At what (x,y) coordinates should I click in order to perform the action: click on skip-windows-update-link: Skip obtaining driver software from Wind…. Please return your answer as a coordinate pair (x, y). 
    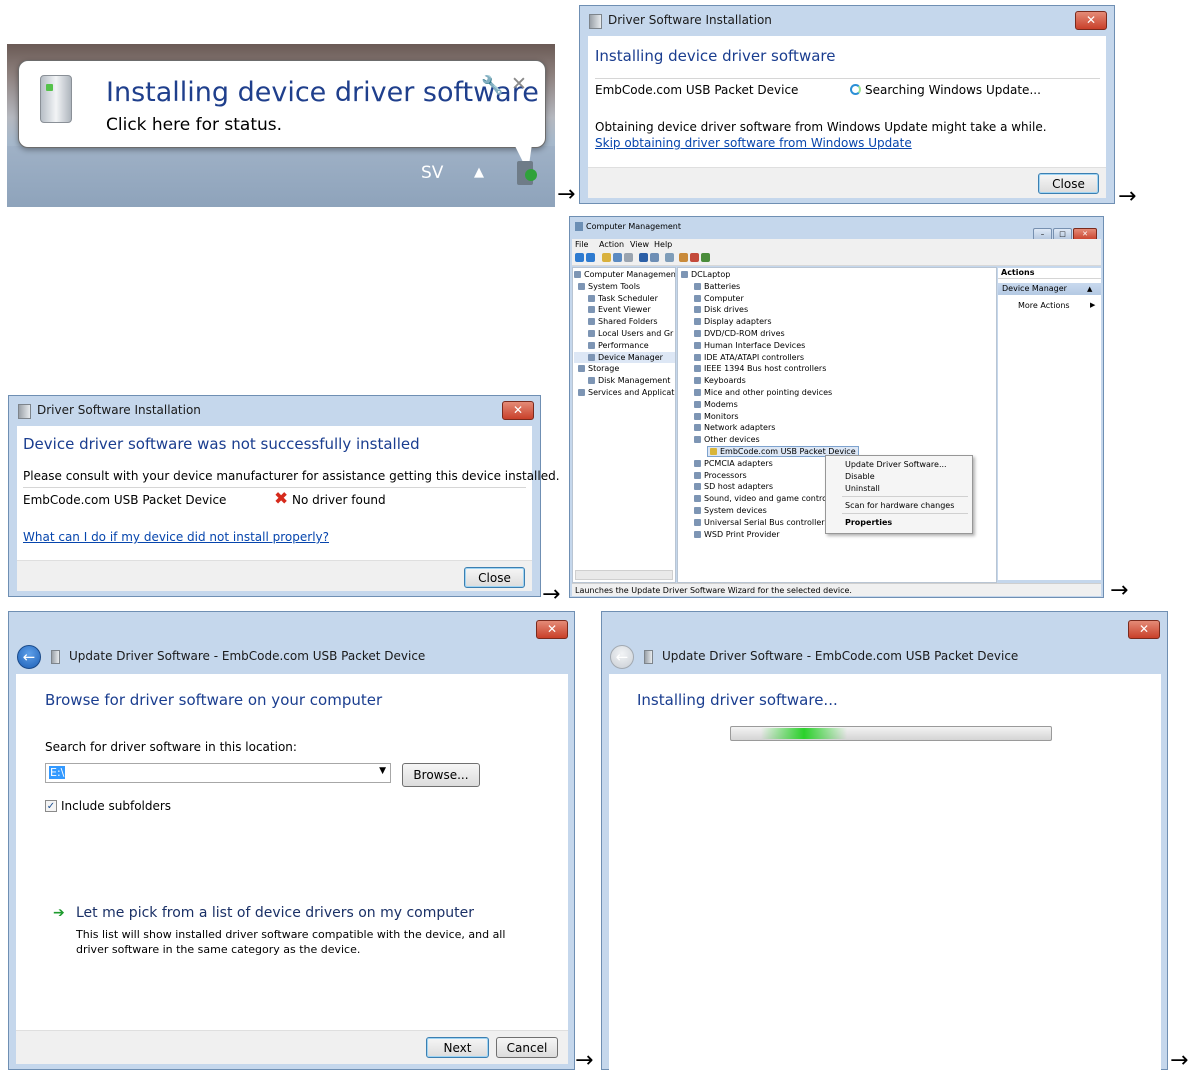
    Looking at the image, I should click on (753, 143).